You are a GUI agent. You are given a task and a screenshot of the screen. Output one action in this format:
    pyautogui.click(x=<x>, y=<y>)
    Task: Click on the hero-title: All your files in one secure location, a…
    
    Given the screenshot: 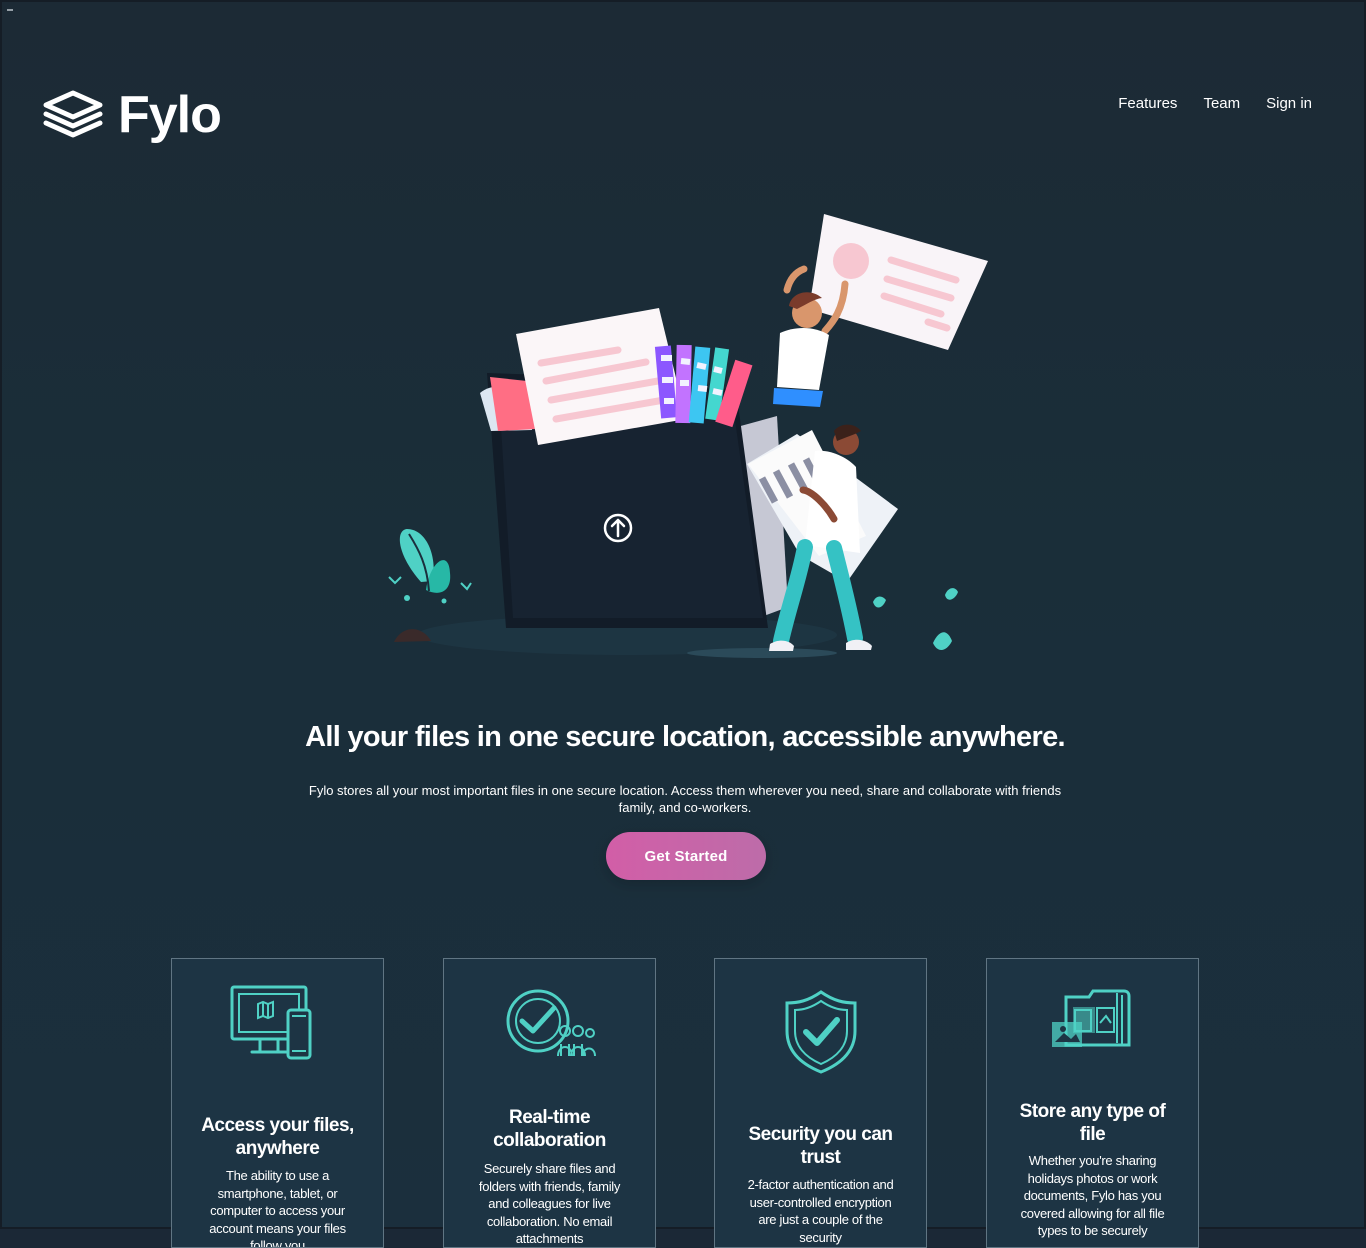 What is the action you would take?
    pyautogui.click(x=685, y=737)
    